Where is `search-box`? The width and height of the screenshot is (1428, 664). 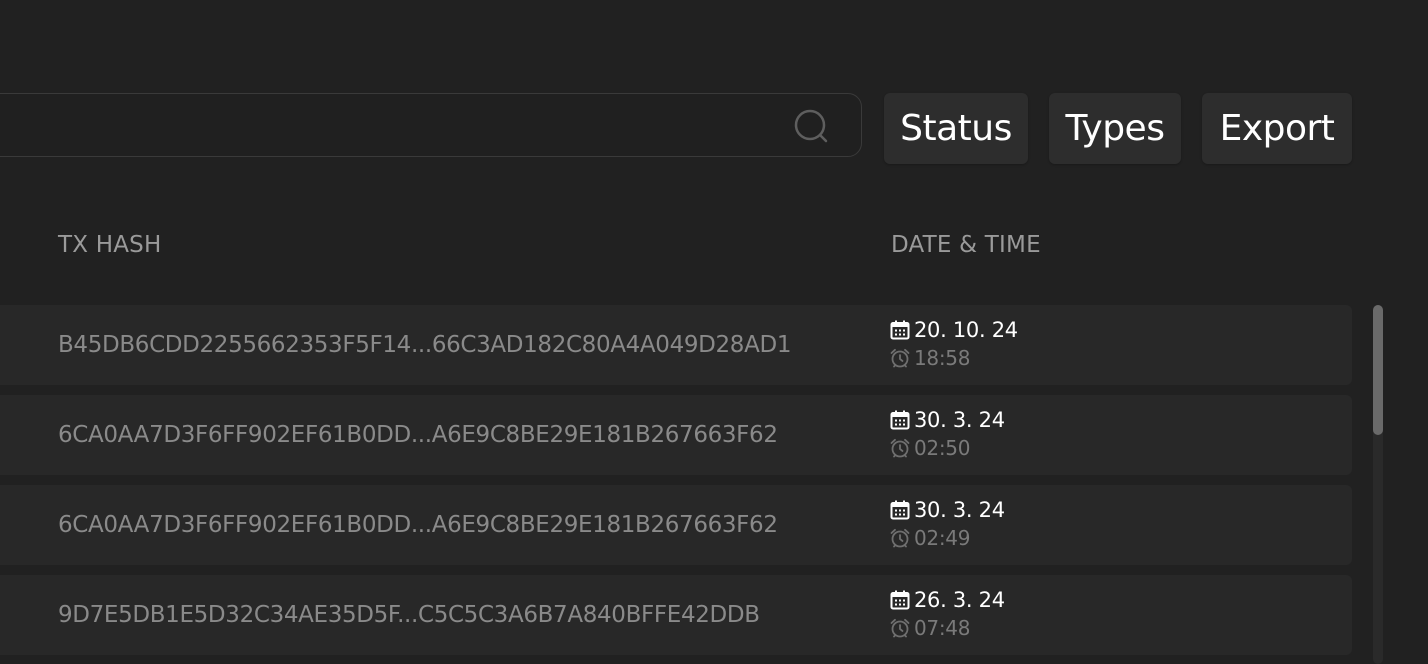
search-box is located at coordinates (431, 125).